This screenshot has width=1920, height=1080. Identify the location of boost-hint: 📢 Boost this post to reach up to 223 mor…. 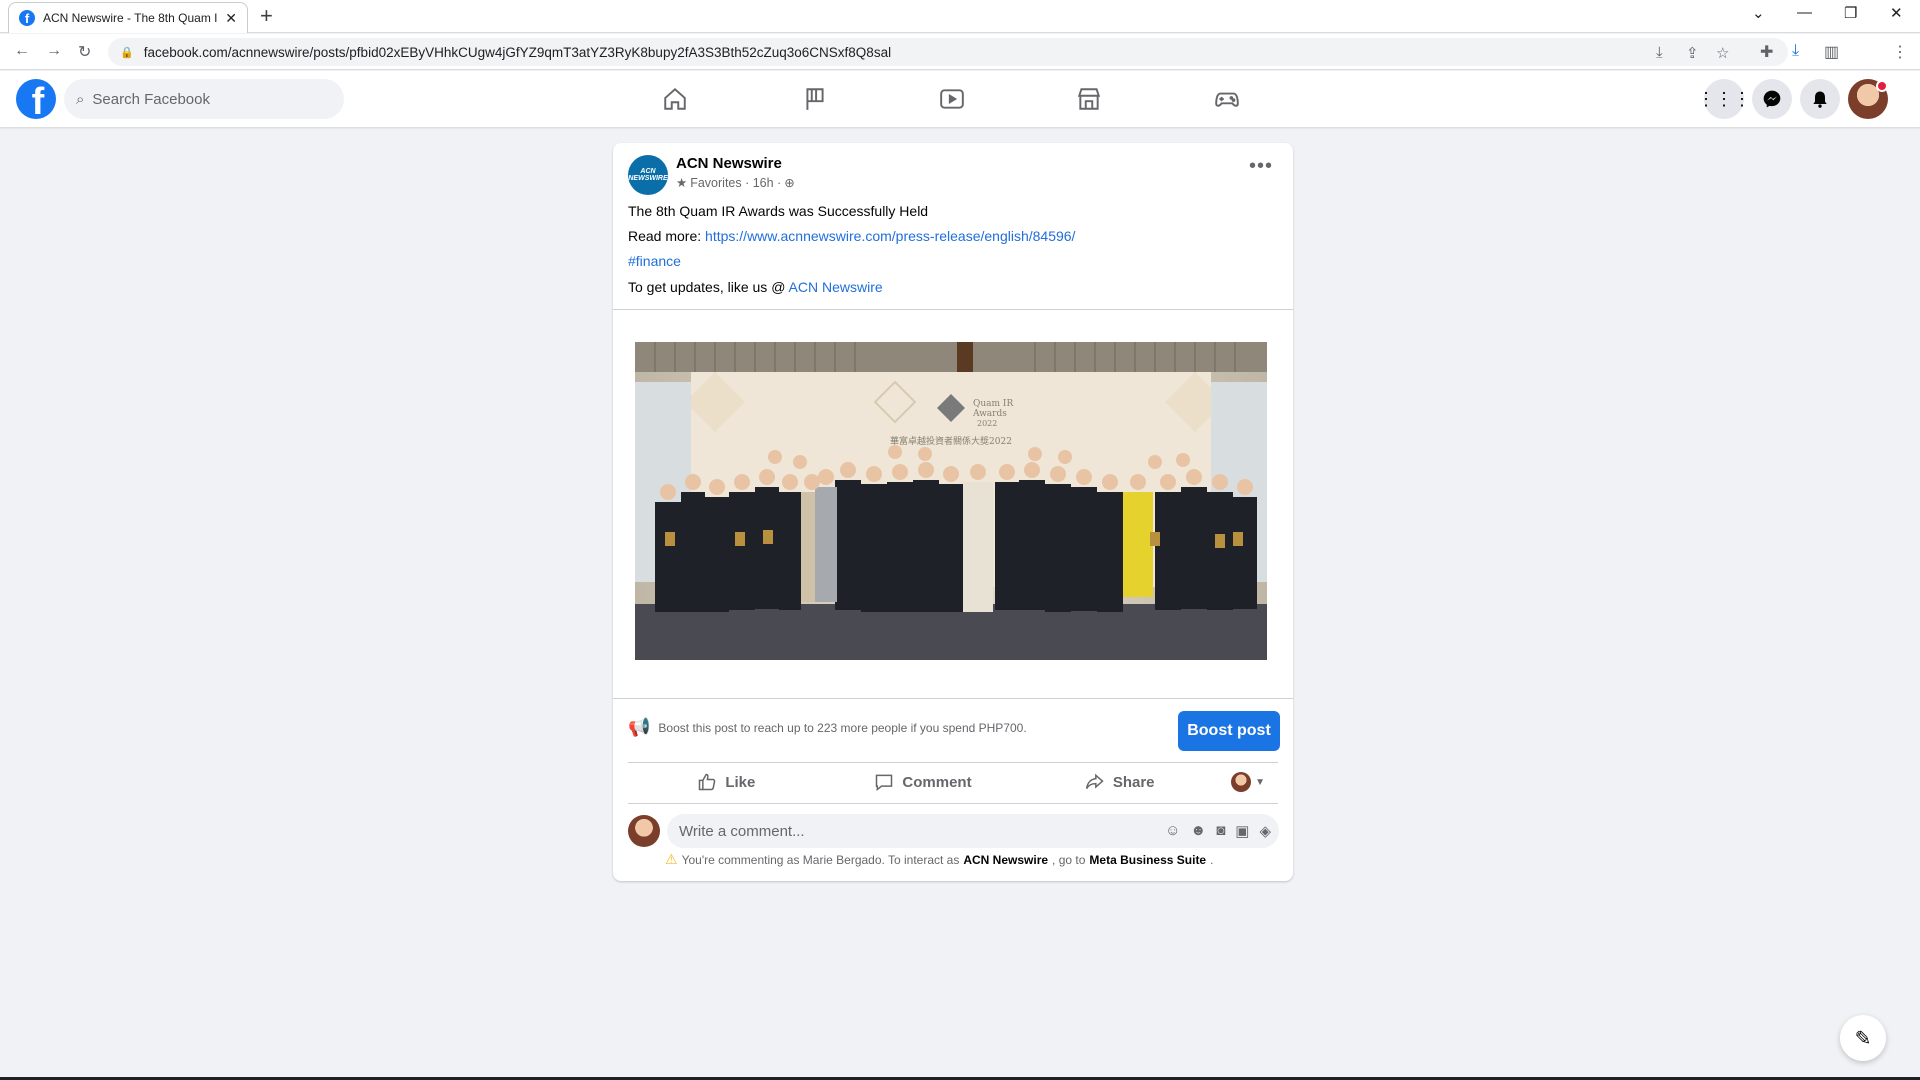
(827, 727).